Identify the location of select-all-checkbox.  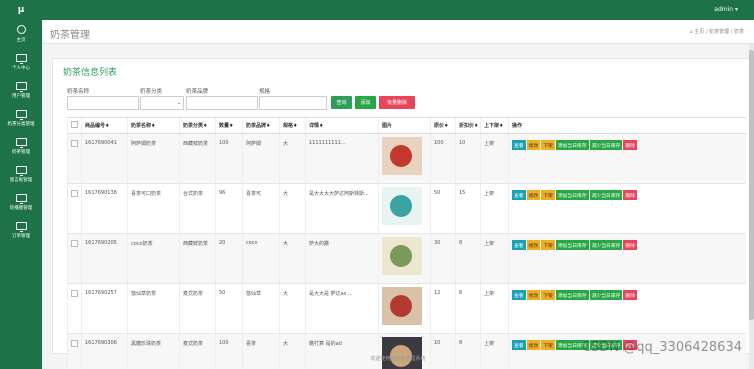
(74, 124).